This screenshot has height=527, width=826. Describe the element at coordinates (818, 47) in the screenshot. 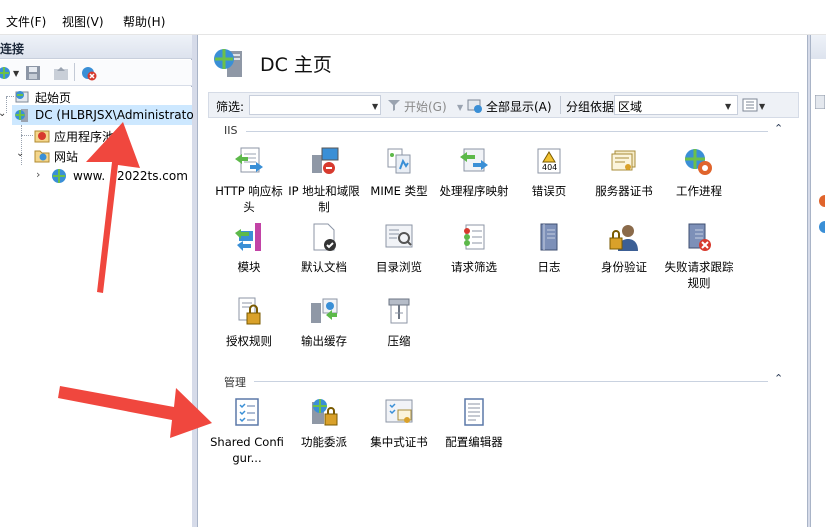

I see `actions-header` at that location.